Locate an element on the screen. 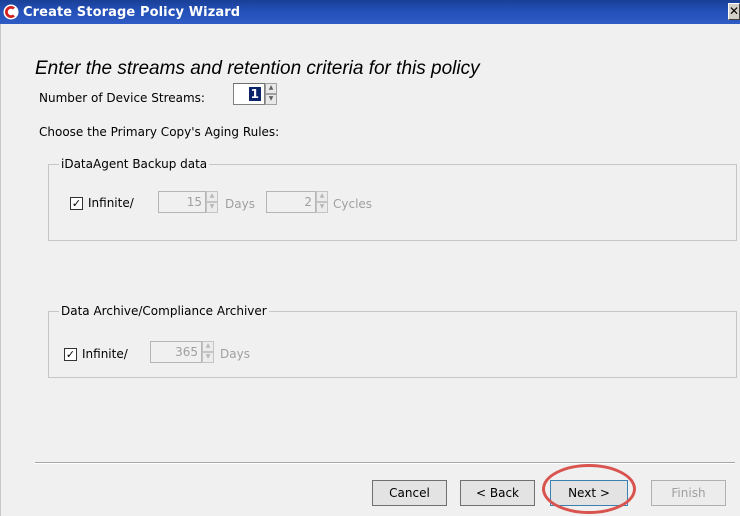  archive-infinite-checkbox: ✓ Infinite/ is located at coordinates (96, 354).